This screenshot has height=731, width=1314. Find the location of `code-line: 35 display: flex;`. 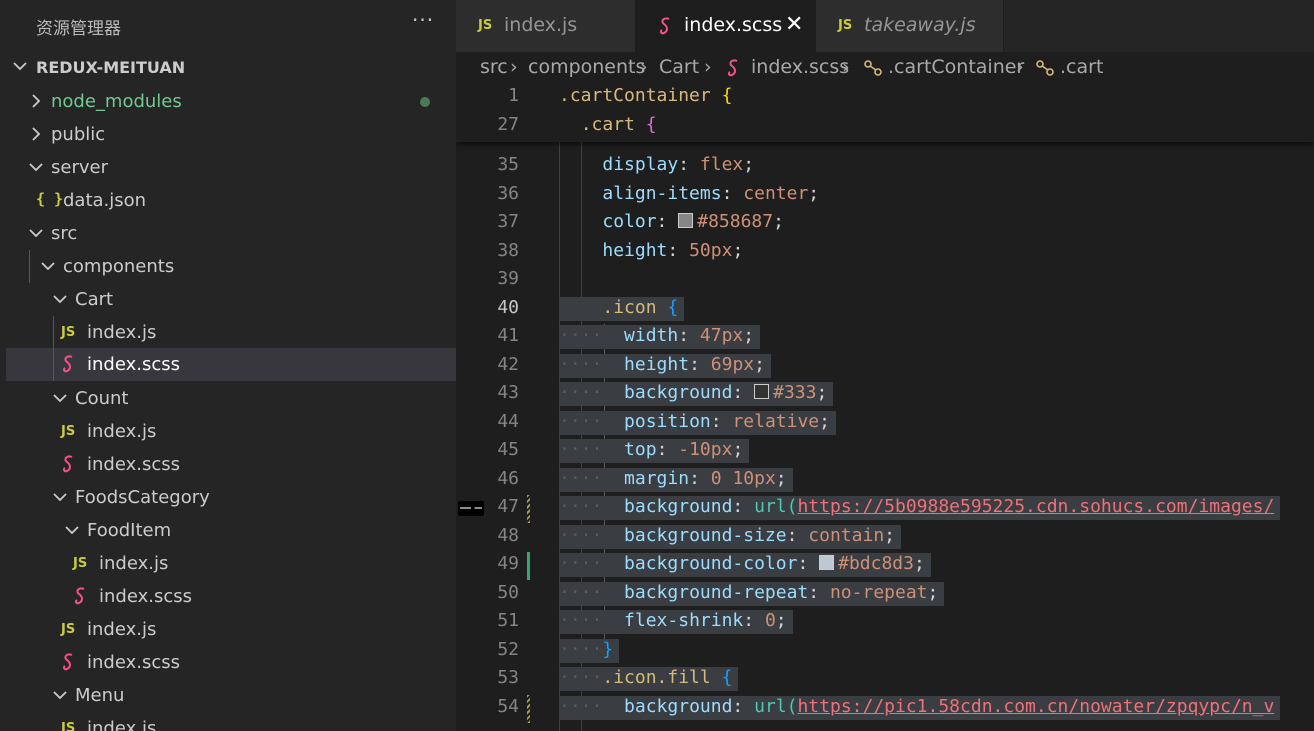

code-line: 35 display: flex; is located at coordinates (885, 167).